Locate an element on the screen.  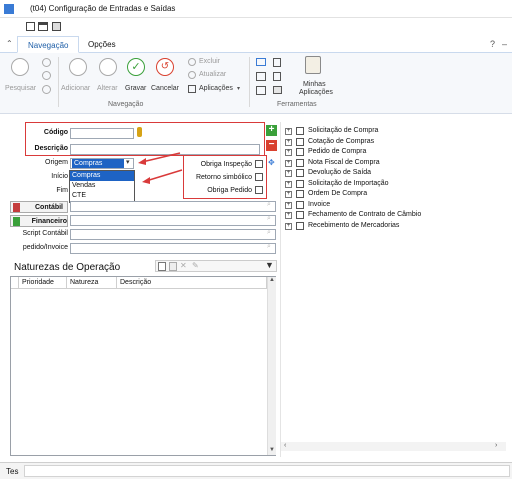
col-natureza: Natureza is located at coordinates (92, 283).